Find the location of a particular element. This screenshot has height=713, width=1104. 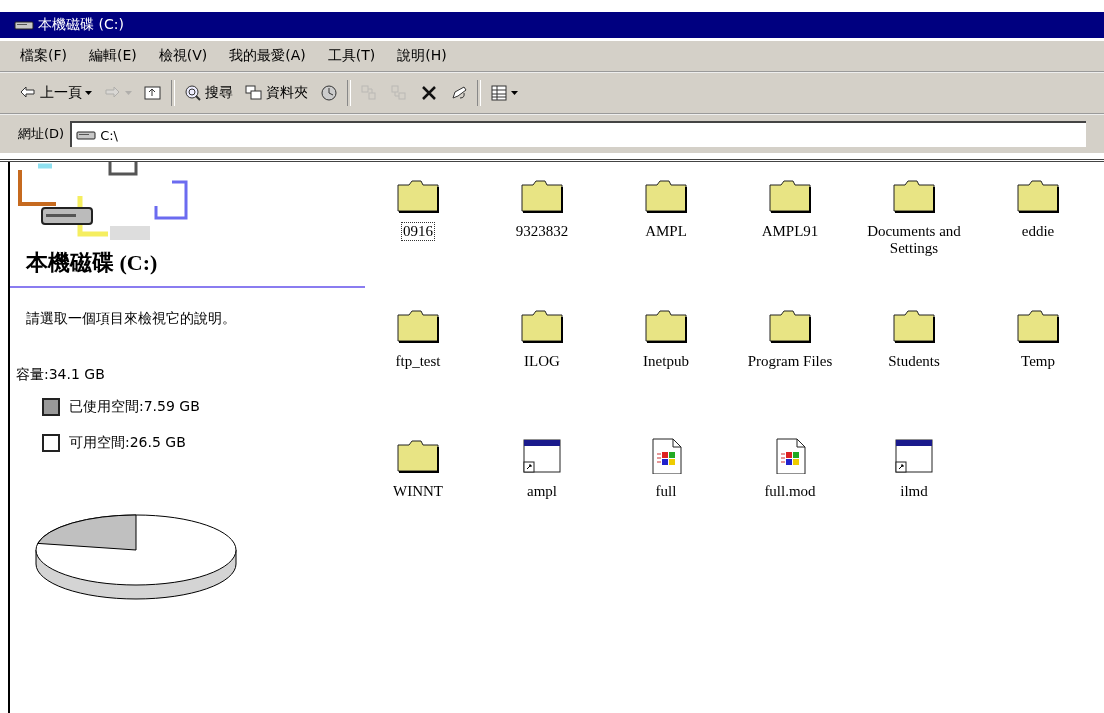

file-name: AMPL is located at coordinates (666, 232).